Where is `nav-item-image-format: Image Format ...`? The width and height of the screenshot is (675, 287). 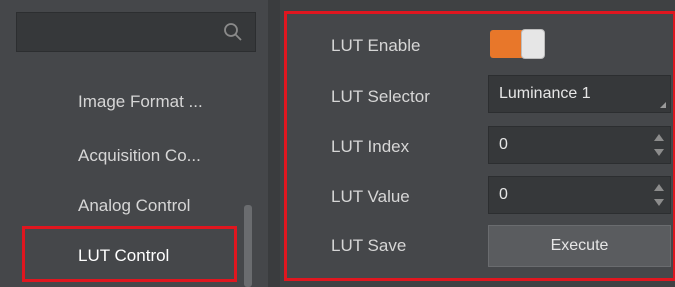
nav-item-image-format: Image Format ... is located at coordinates (140, 102).